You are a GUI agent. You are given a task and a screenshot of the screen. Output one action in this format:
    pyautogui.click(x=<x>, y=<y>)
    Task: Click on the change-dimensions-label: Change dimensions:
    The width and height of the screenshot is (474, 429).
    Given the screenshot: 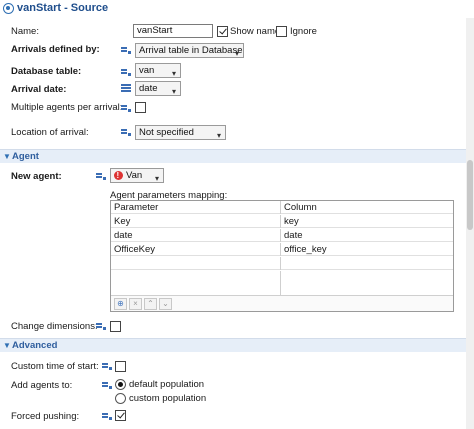 What is the action you would take?
    pyautogui.click(x=54, y=326)
    